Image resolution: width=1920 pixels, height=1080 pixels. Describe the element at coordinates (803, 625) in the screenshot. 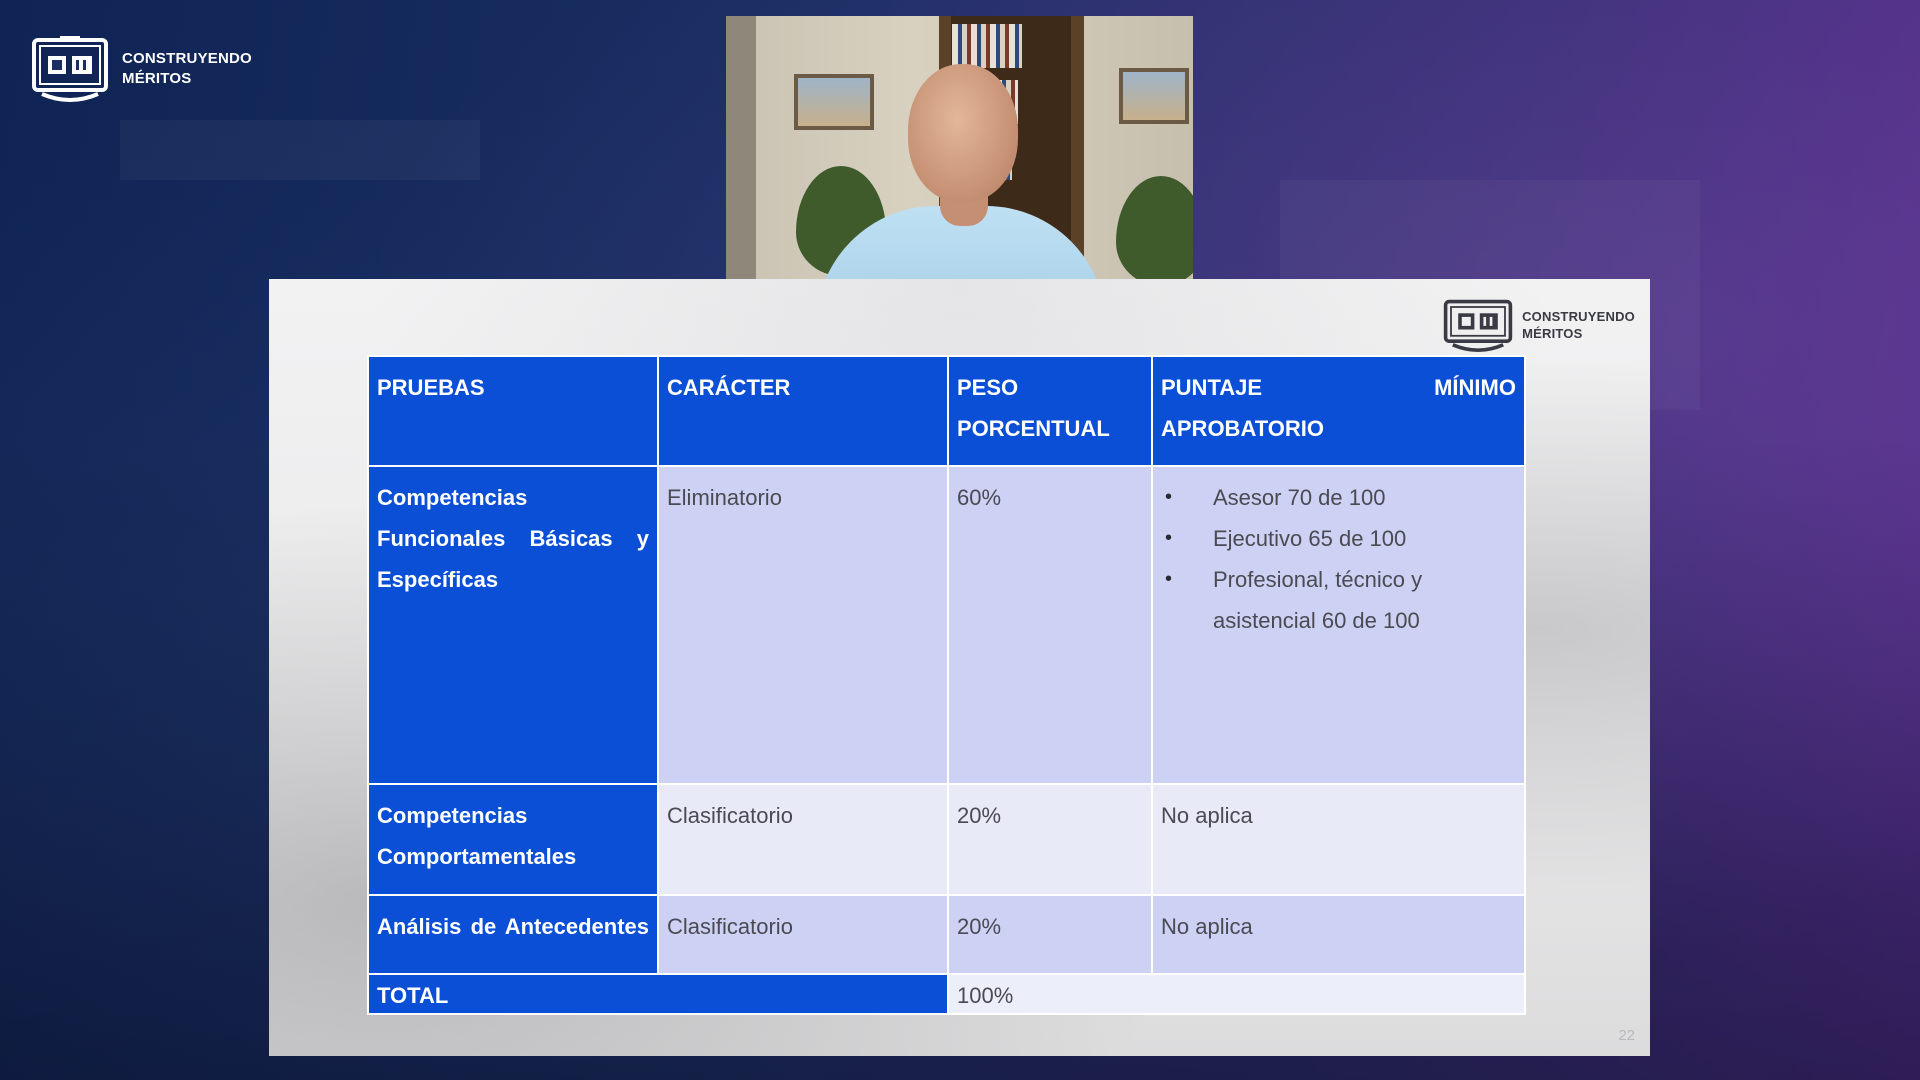

I see `row-caracter: Eliminatorio` at that location.